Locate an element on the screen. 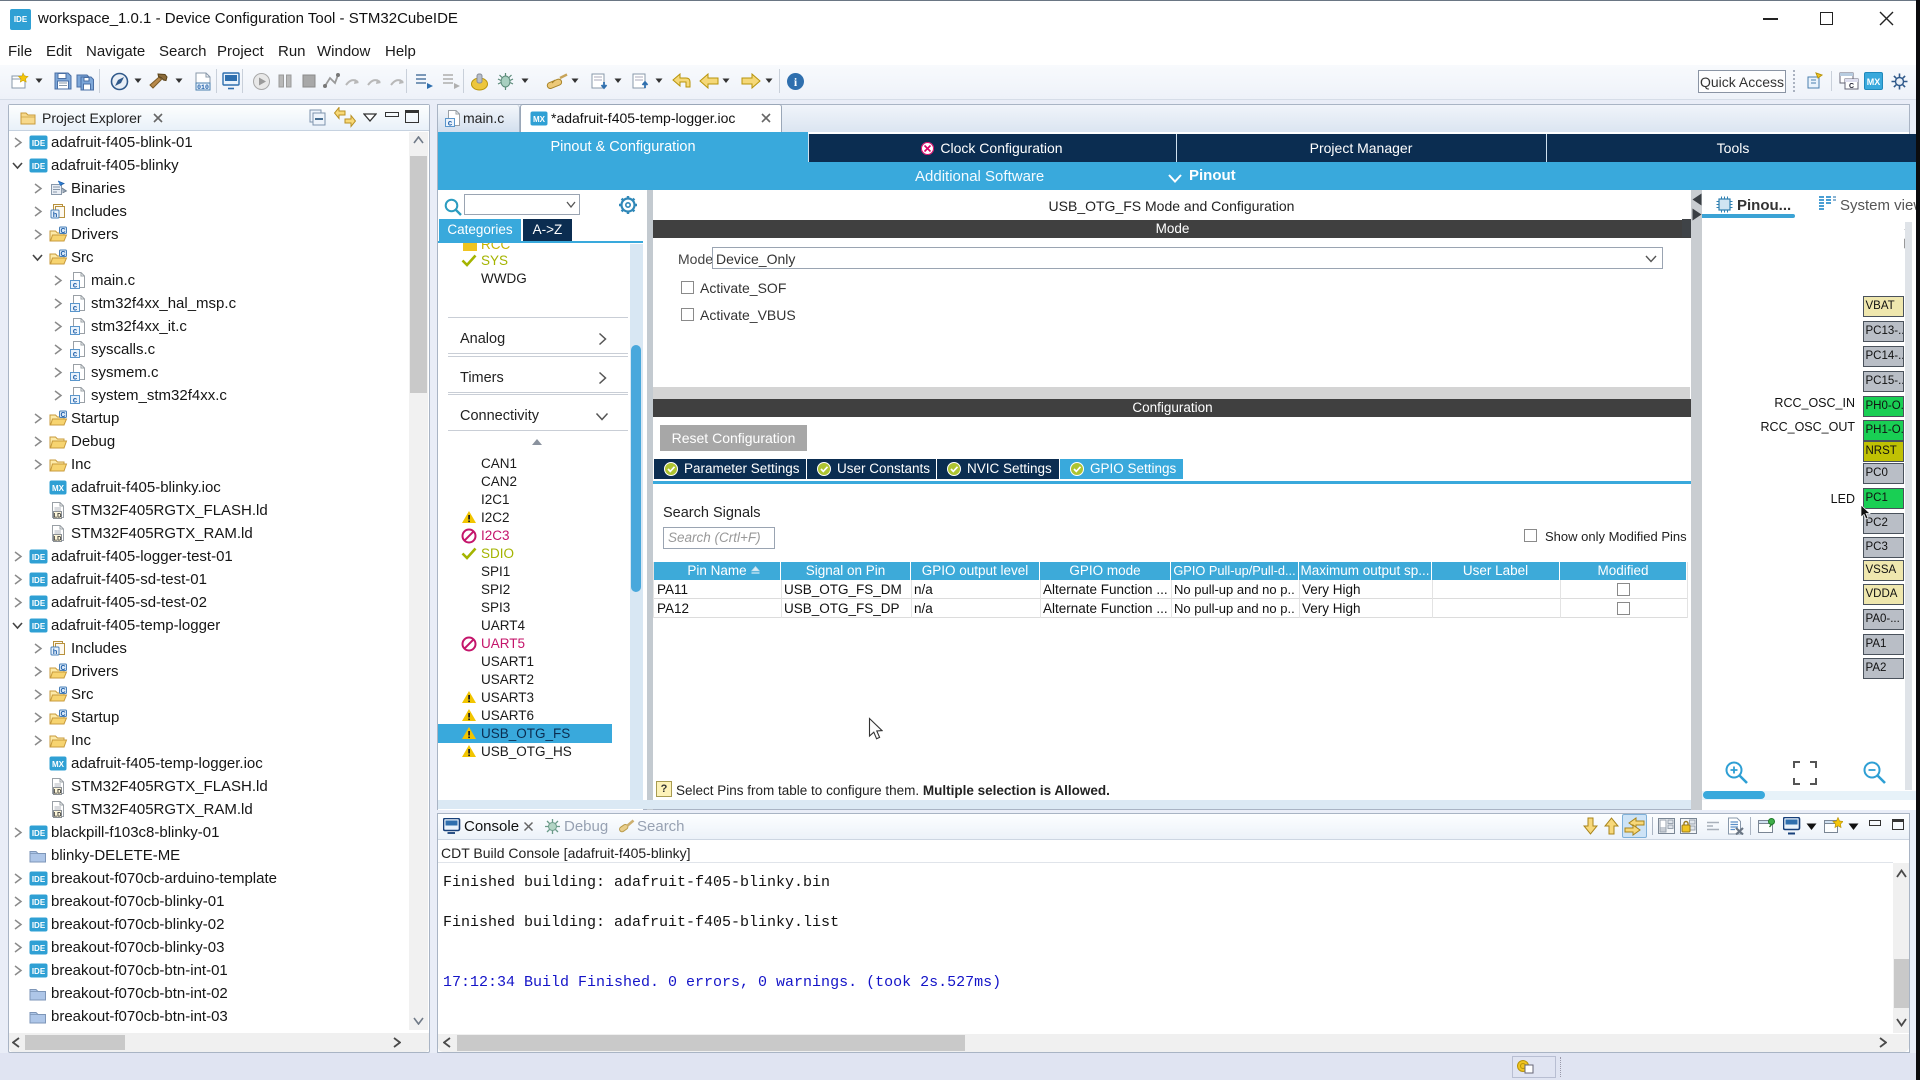 This screenshot has height=1080, width=1920. svg-text: C is located at coordinates (1851, 86).